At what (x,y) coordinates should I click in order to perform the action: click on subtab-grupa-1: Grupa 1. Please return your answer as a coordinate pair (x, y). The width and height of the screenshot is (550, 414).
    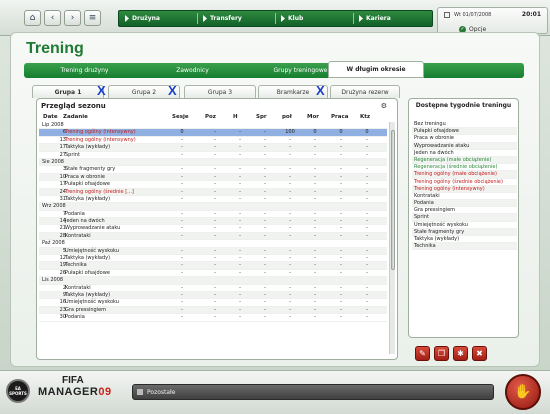
    Looking at the image, I should click on (68, 91).